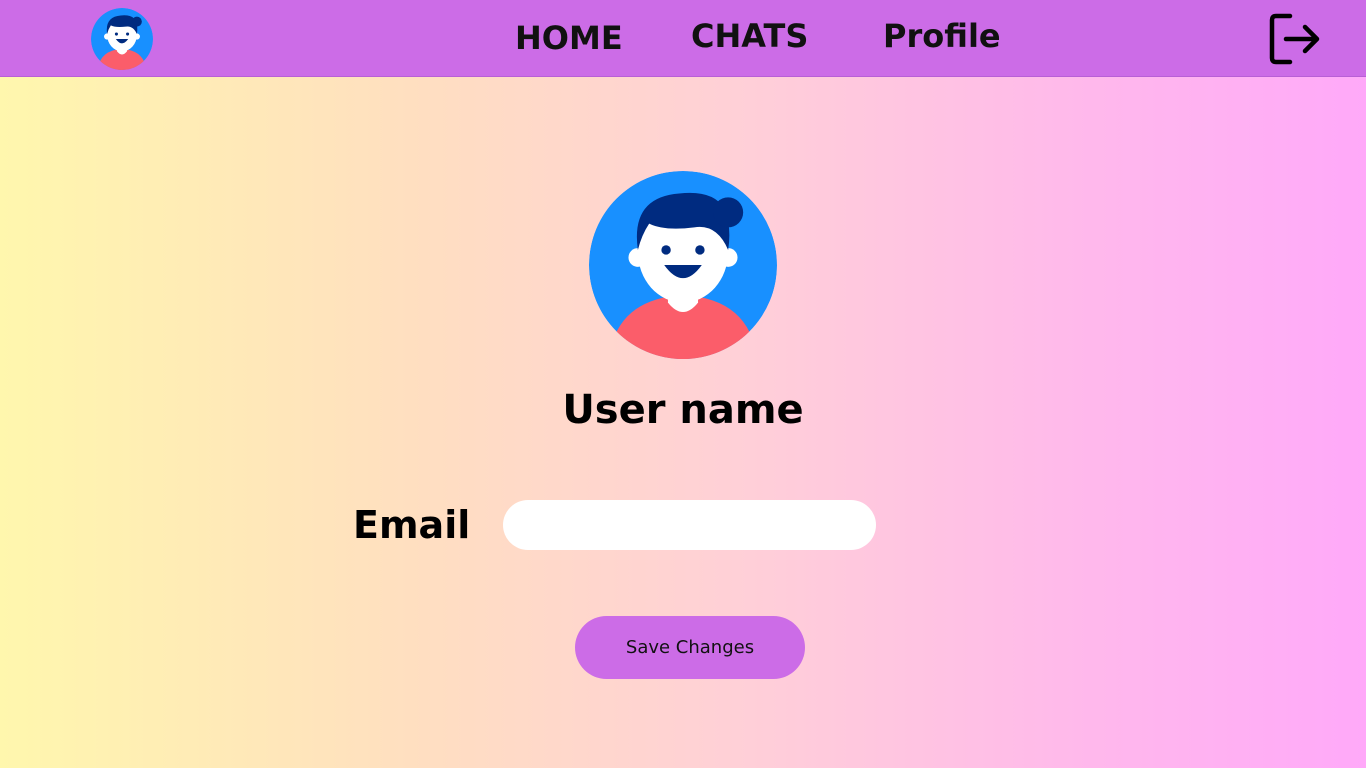  Describe the element at coordinates (1295, 39) in the screenshot. I see `logout-icon` at that location.